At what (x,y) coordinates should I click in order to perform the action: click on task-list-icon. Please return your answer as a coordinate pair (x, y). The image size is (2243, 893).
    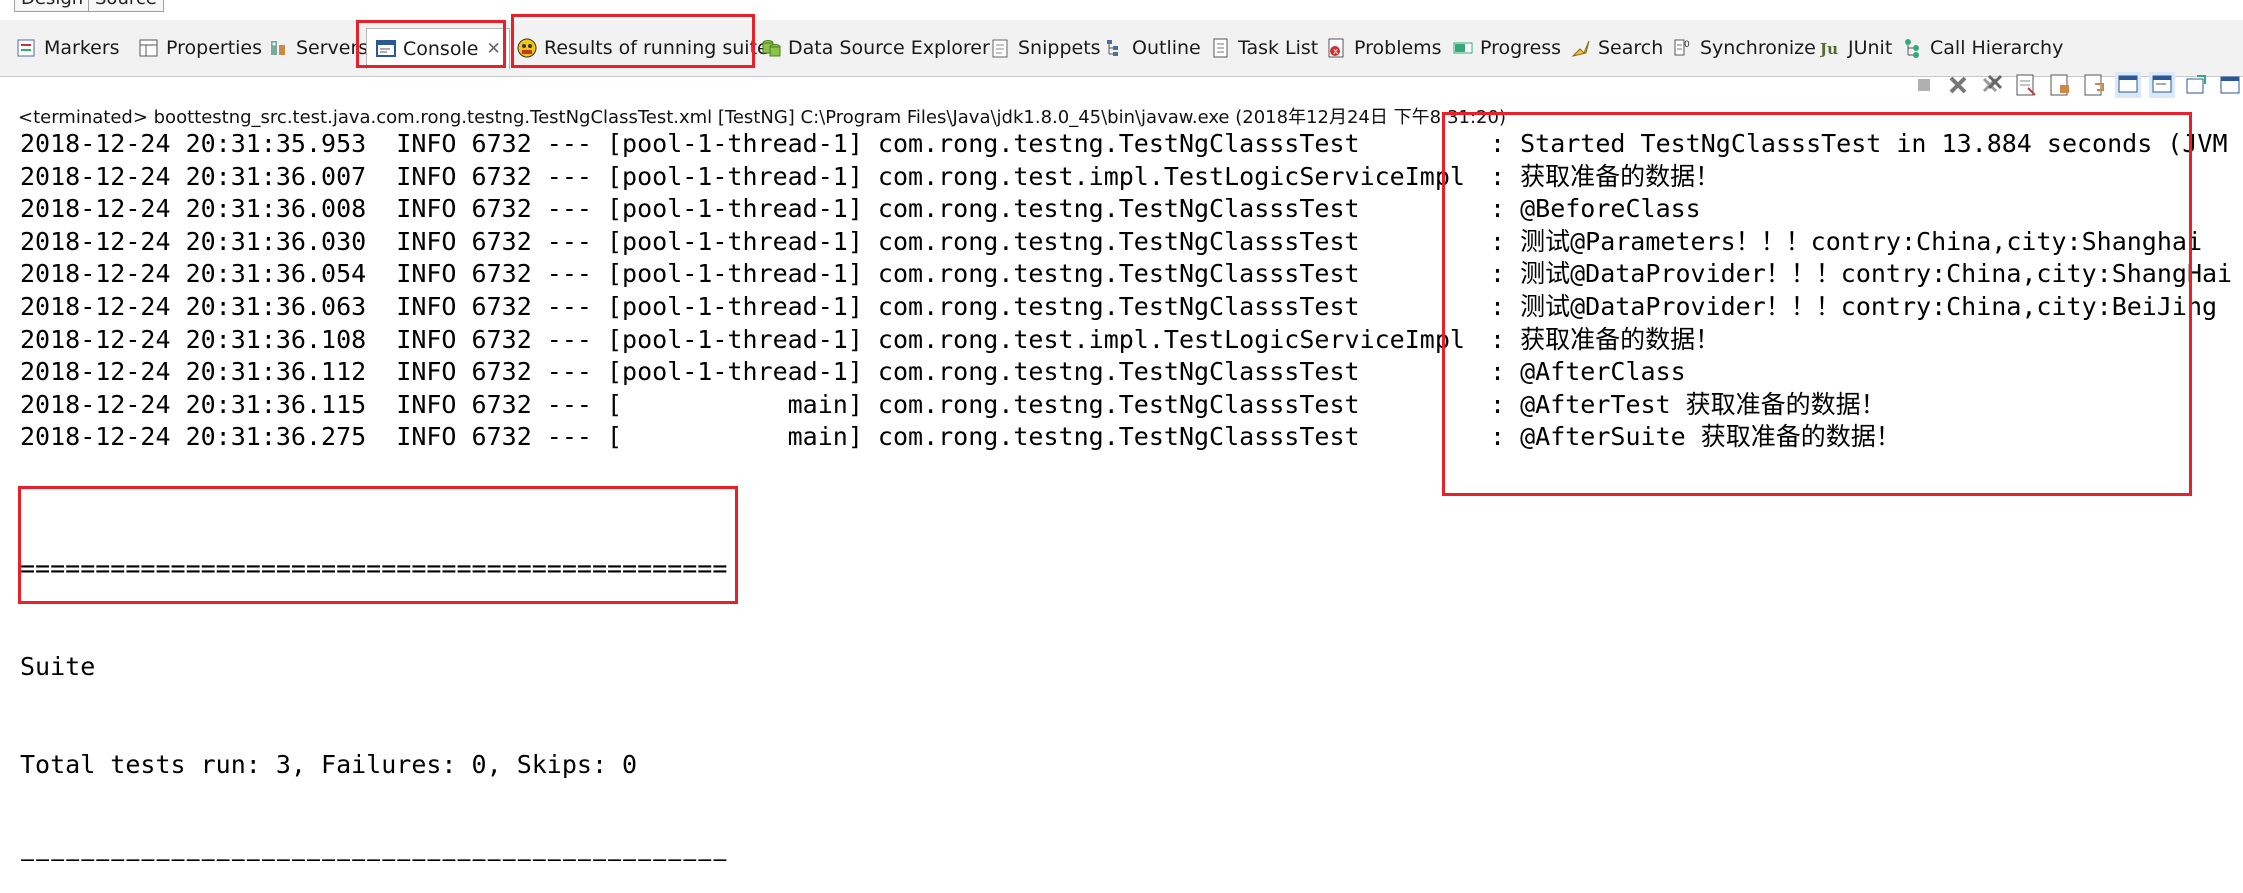
    Looking at the image, I should click on (1221, 48).